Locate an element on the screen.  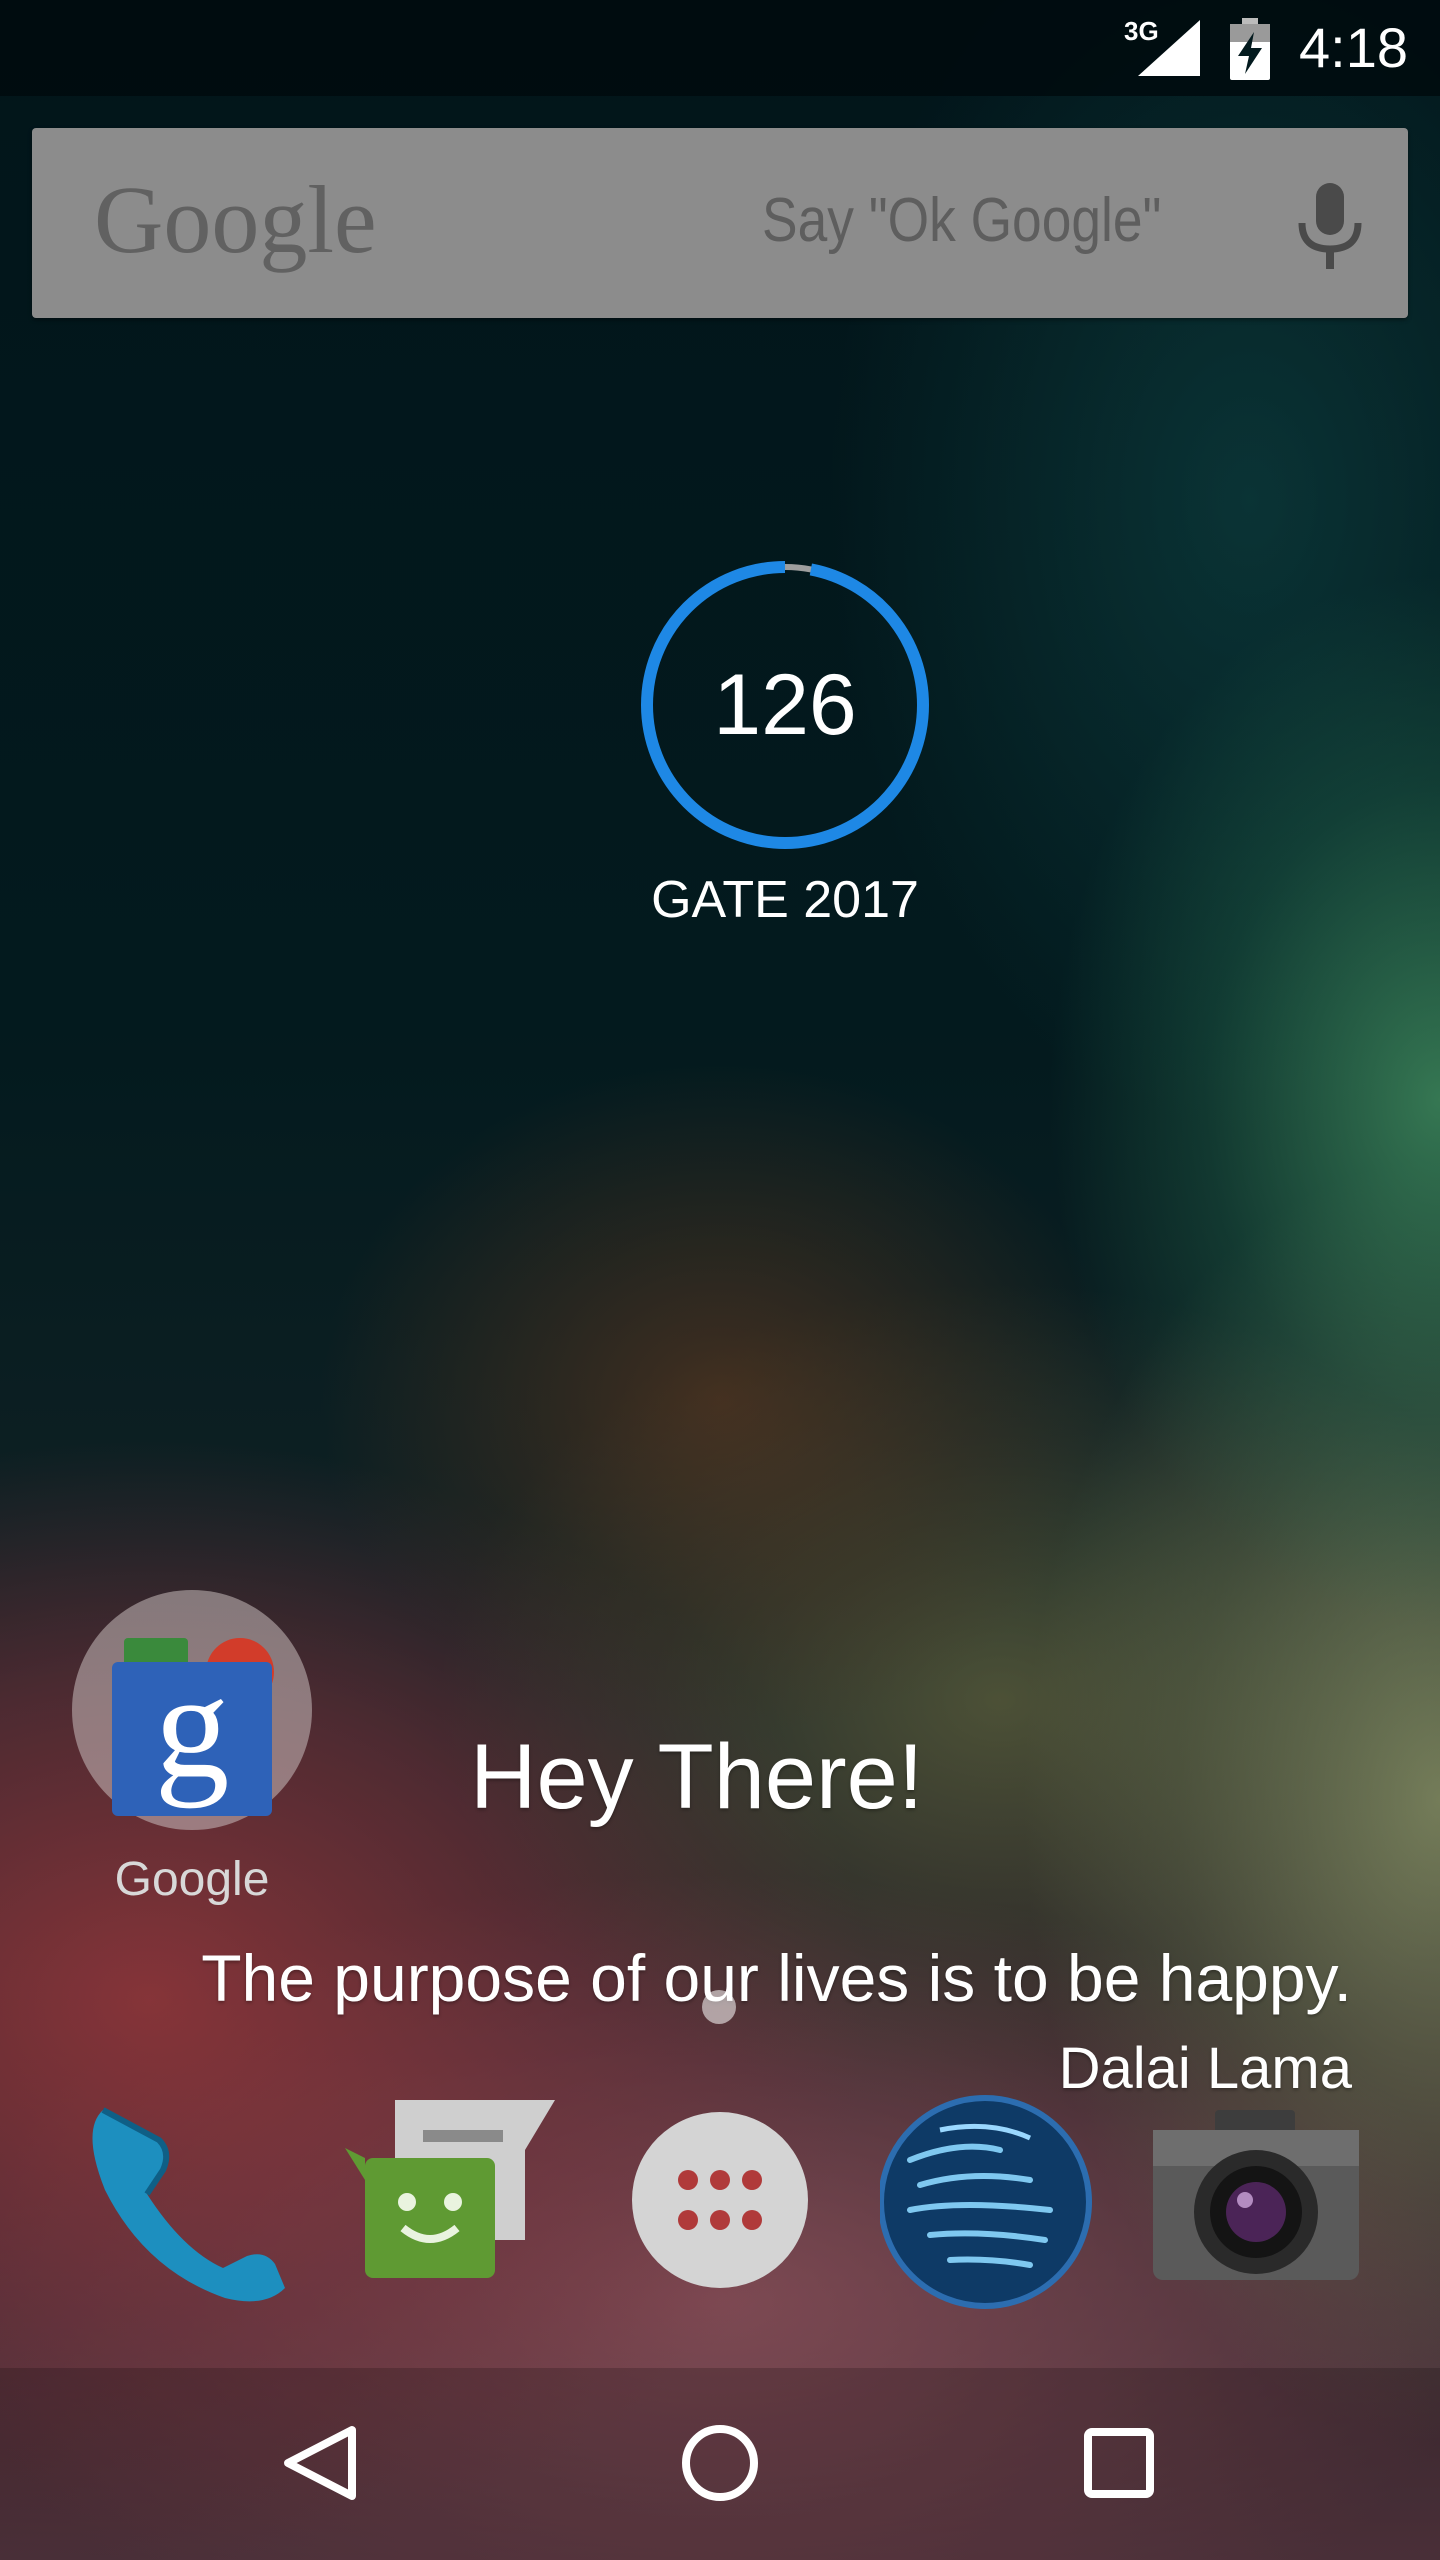
google-folder-icon: g is located at coordinates (193, 1727).